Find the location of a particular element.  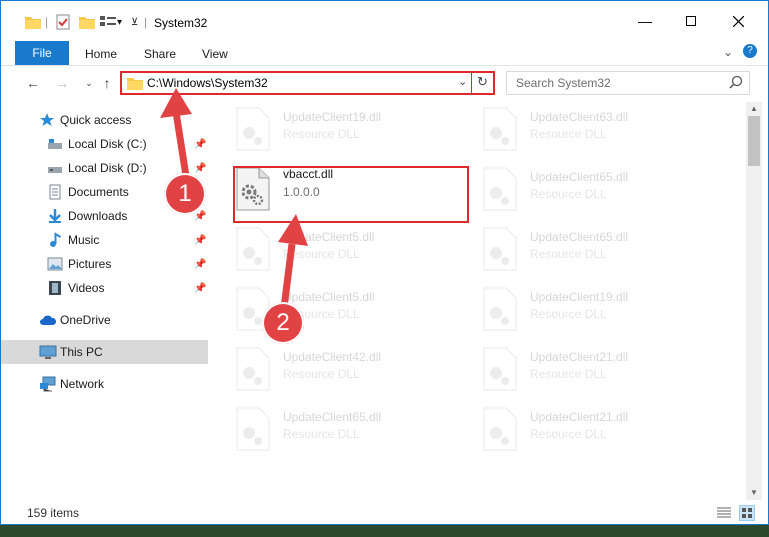

details-view-icon is located at coordinates (724, 514).